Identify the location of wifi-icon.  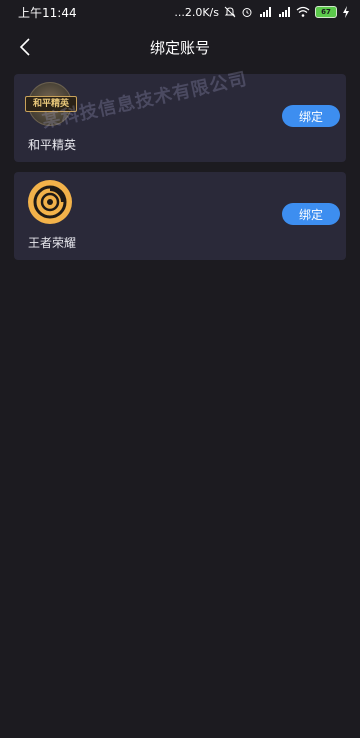
(303, 11).